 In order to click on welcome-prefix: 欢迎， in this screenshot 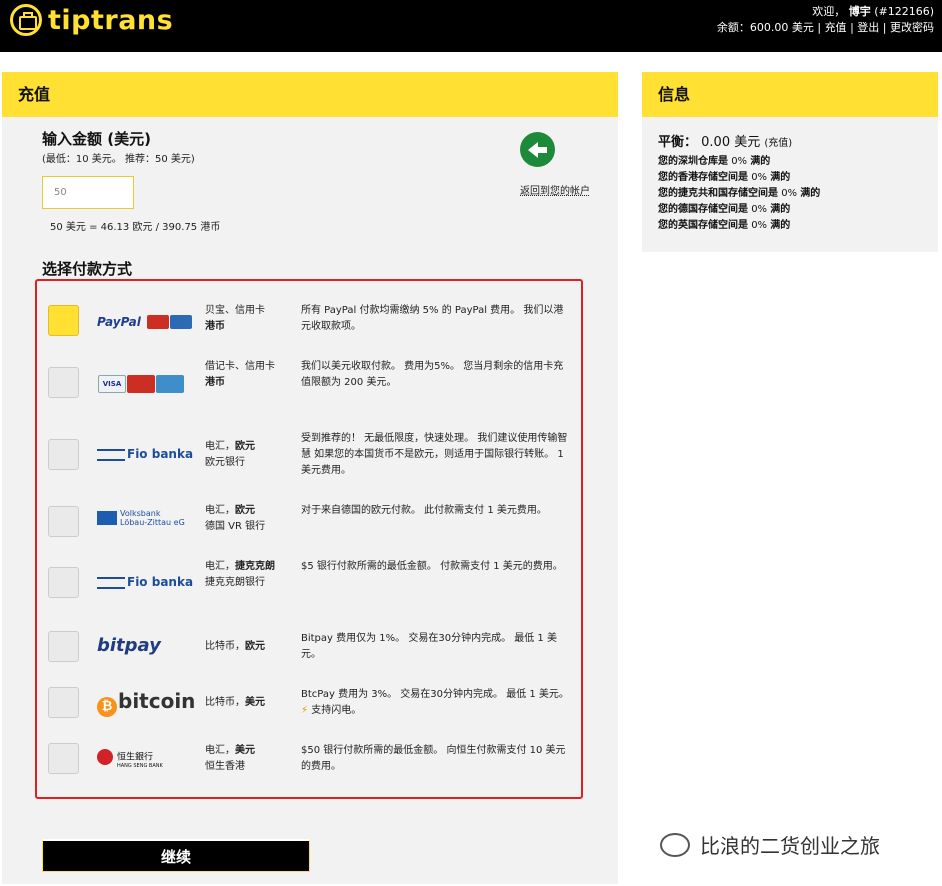, I will do `click(829, 11)`.